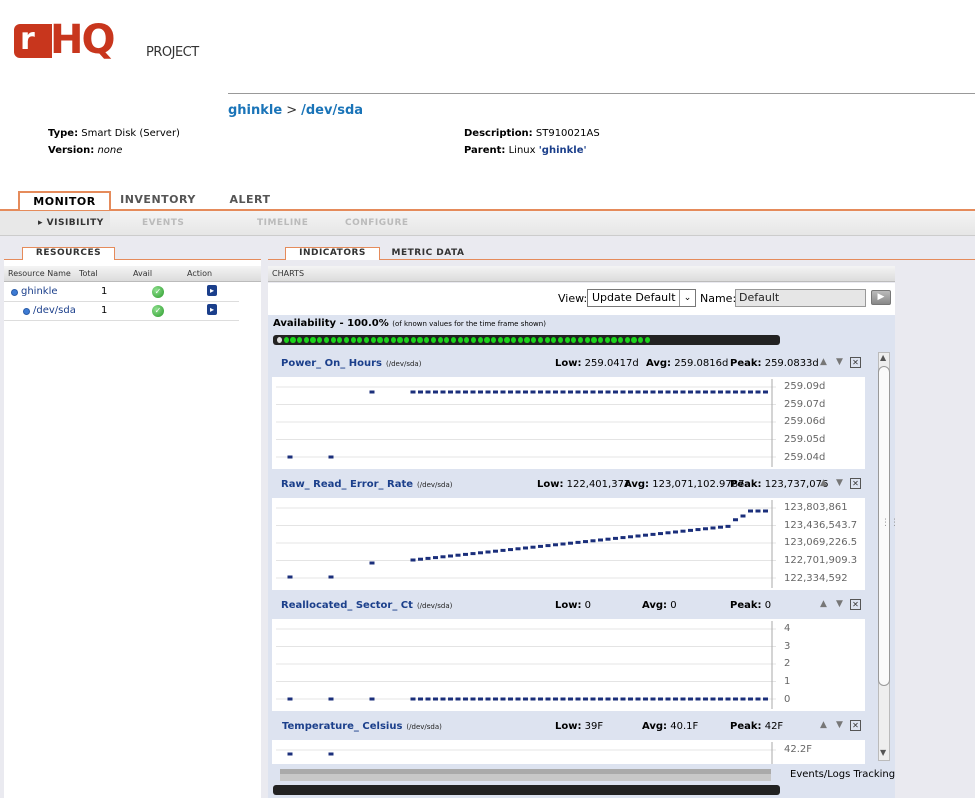 The width and height of the screenshot is (975, 798). Describe the element at coordinates (883, 752) in the screenshot. I see `scroll-down-icon: ▼` at that location.